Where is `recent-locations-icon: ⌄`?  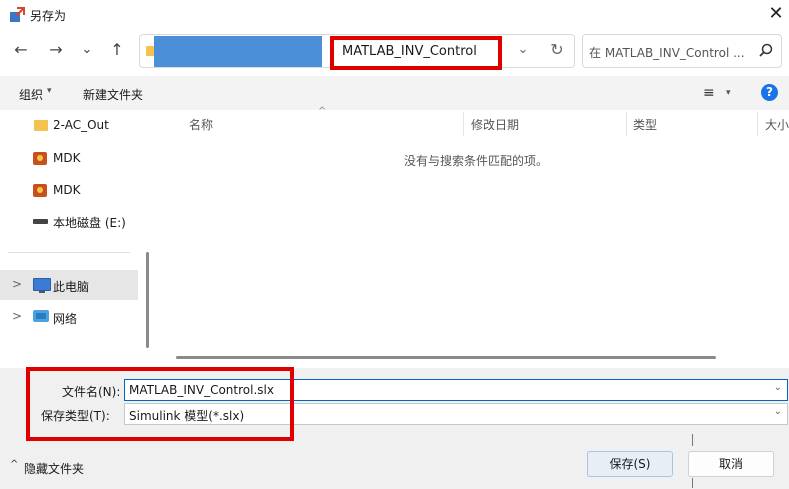
recent-locations-icon: ⌄ is located at coordinates (87, 50).